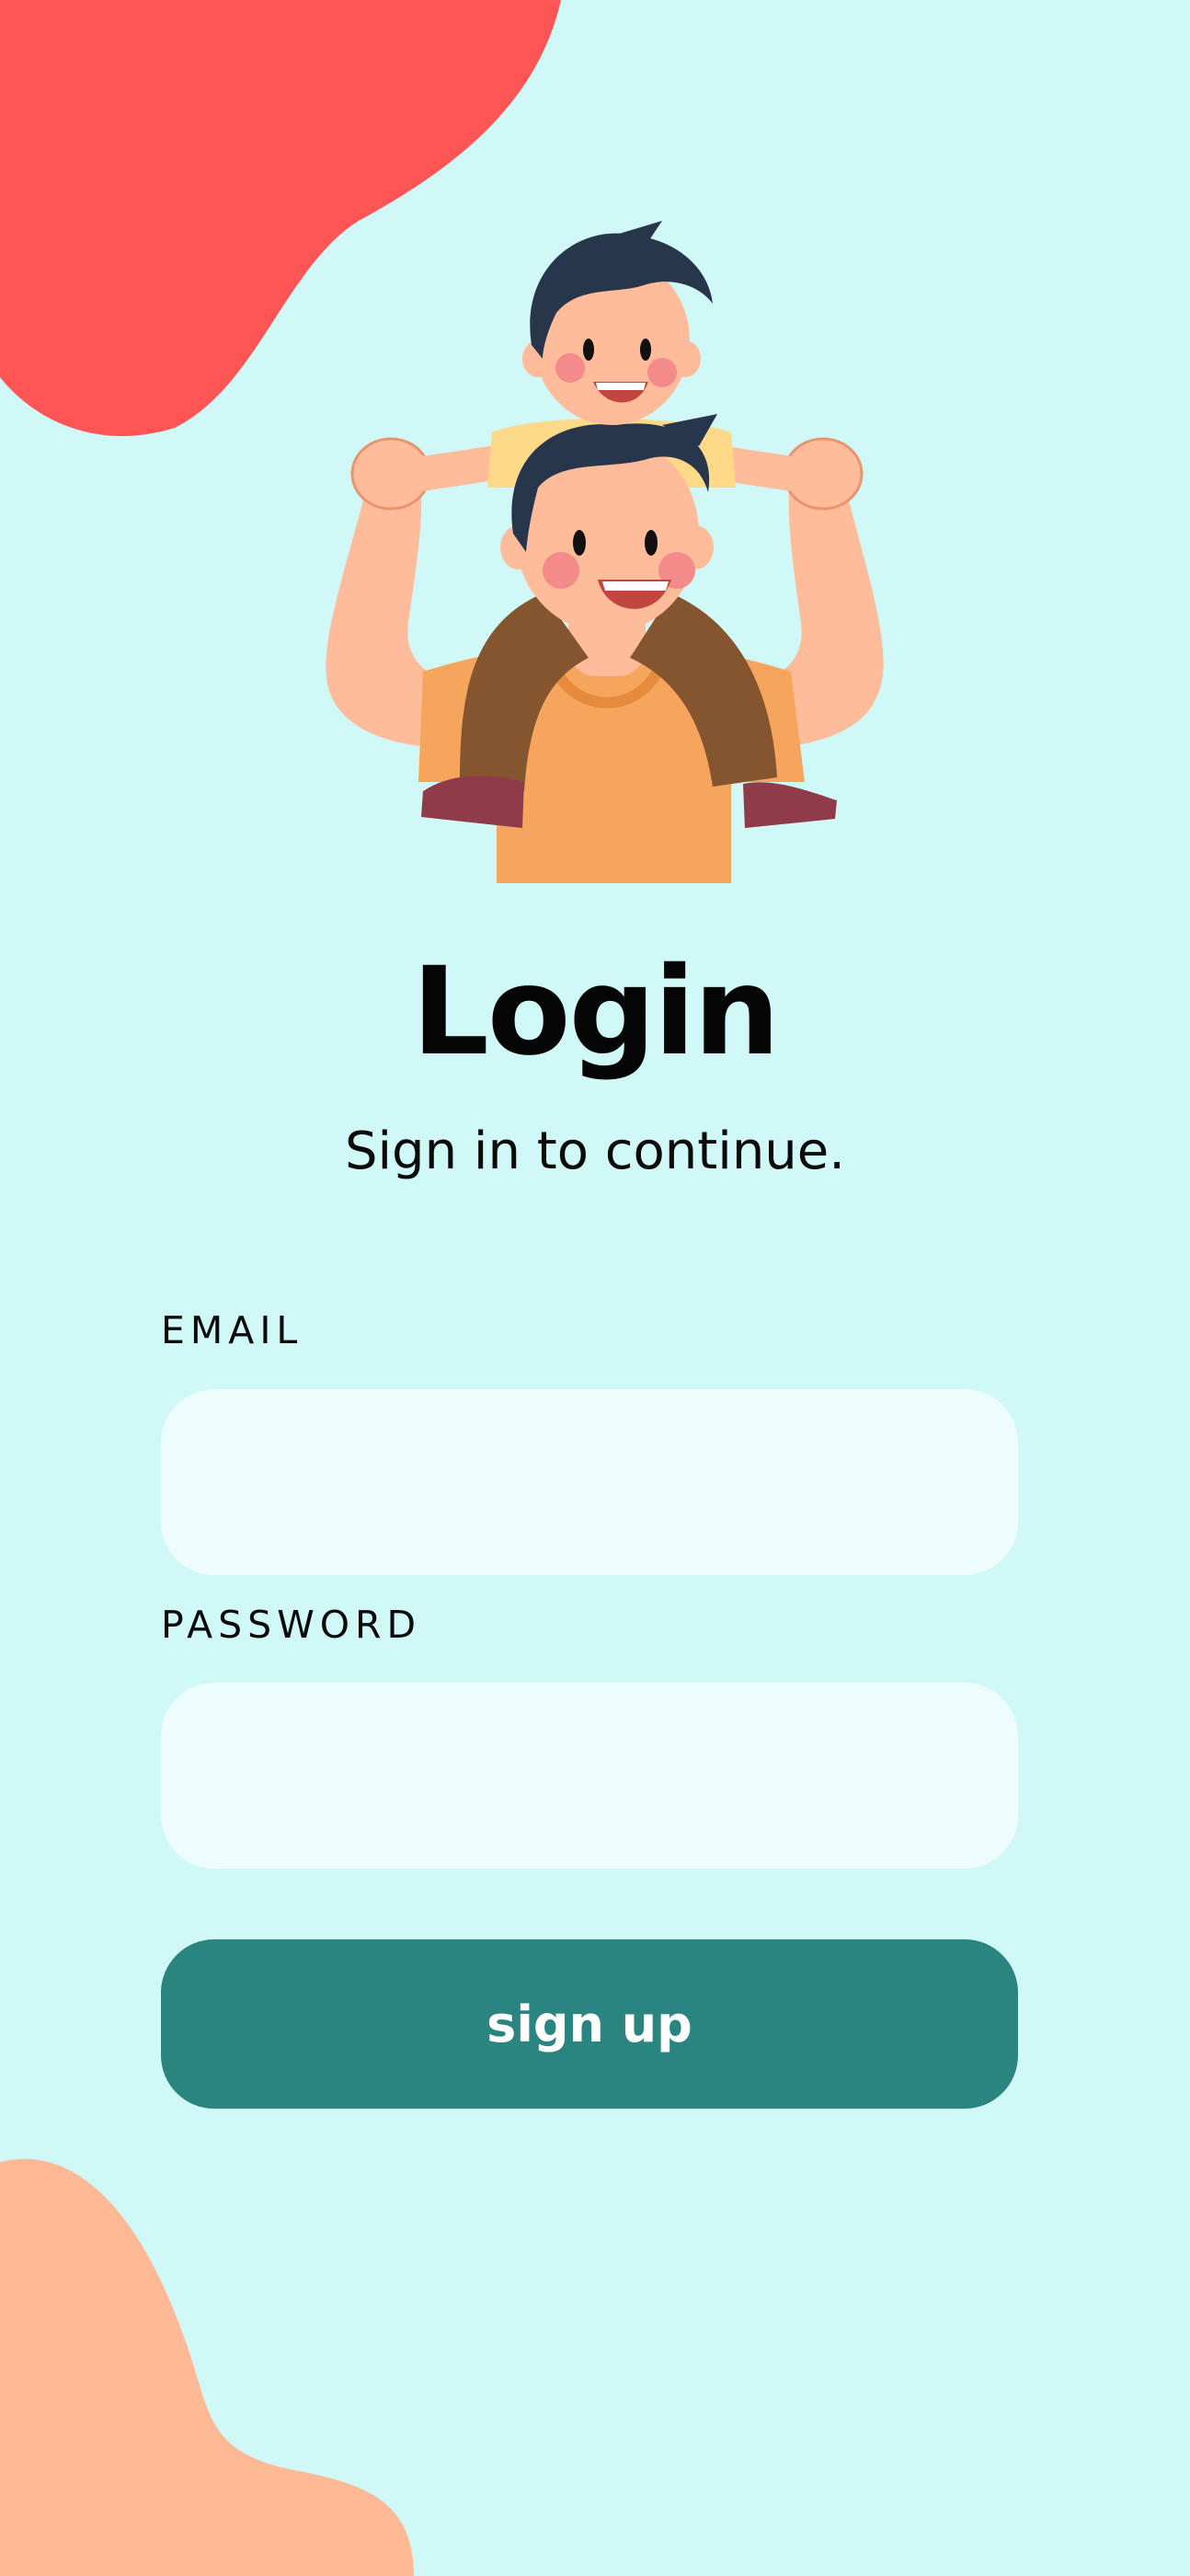 The image size is (1190, 2576). Describe the element at coordinates (207, 2367) in the screenshot. I see `decorative-blob-bottom` at that location.